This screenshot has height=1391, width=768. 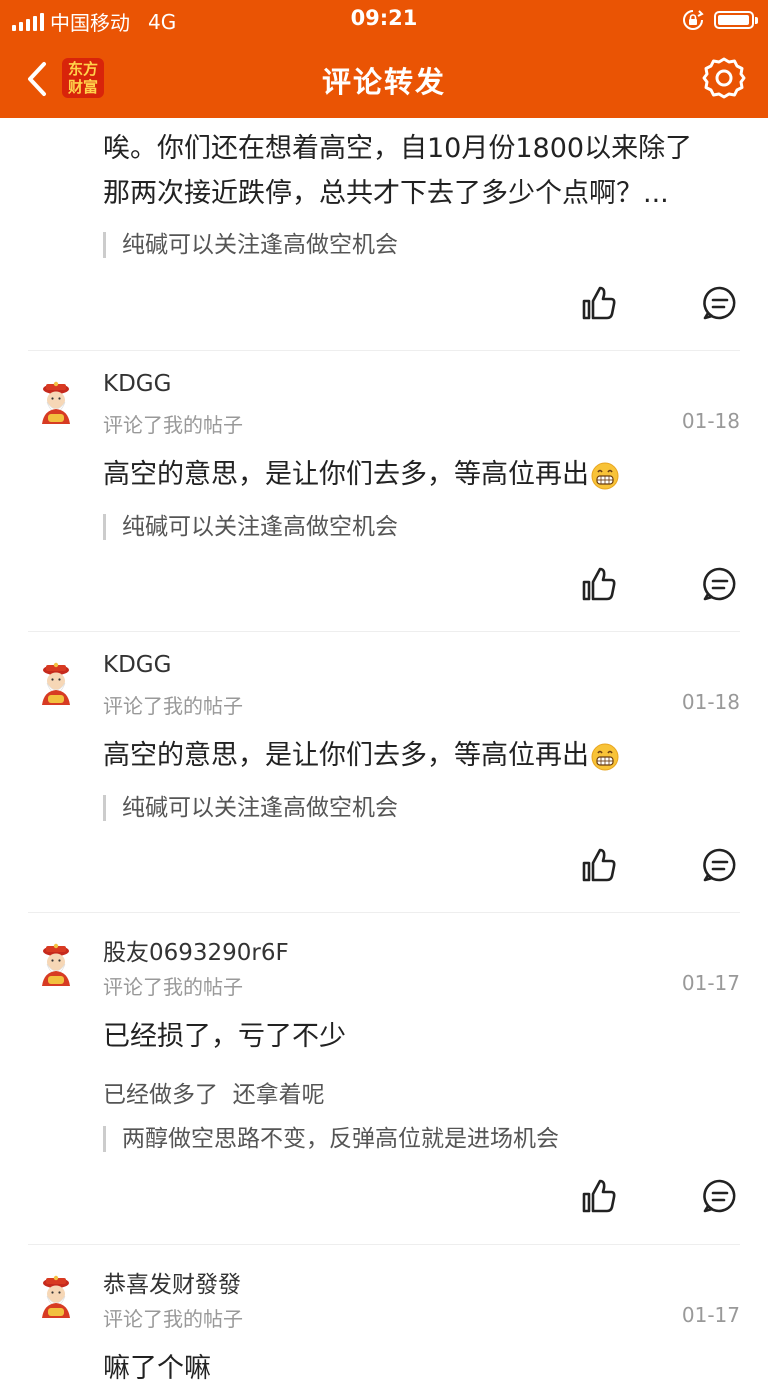 What do you see at coordinates (384, 1314) in the screenshot?
I see `comment-item: 恭喜发财發發 评论了我的帖子 01-17 嘛了个嘛` at bounding box center [384, 1314].